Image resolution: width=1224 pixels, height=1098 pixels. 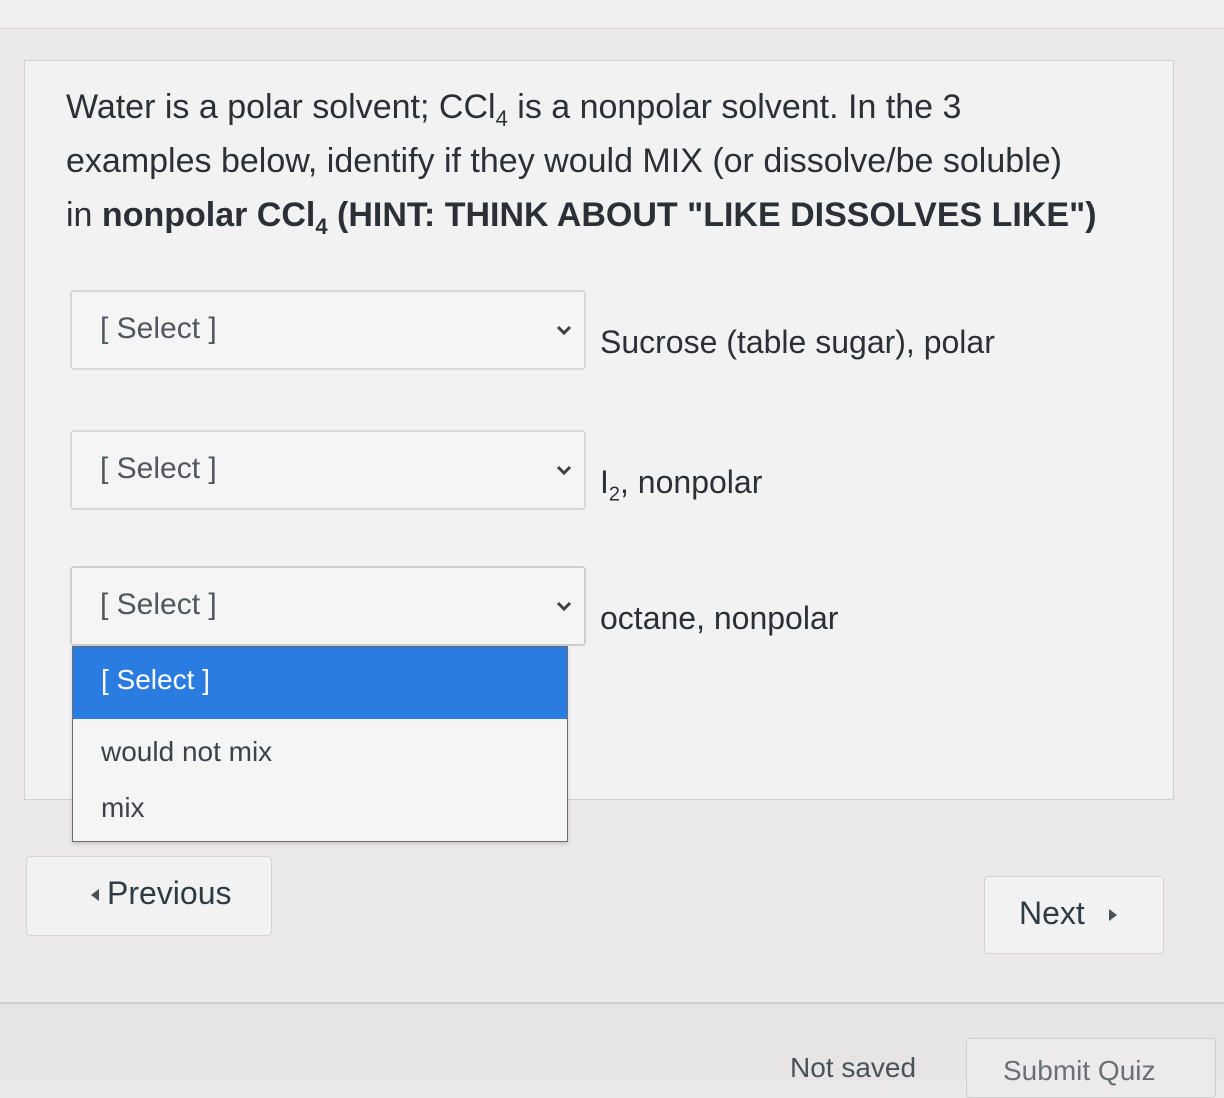 I want to click on question-subscript-1: 4, so click(x=501, y=118).